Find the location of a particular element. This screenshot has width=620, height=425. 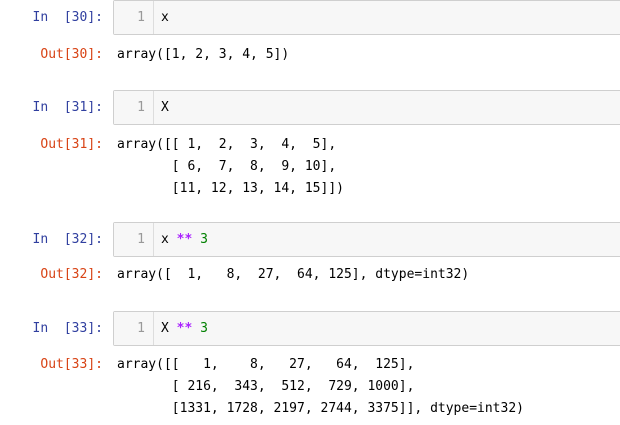

out-prompt: Out[33]: is located at coordinates (71, 364).